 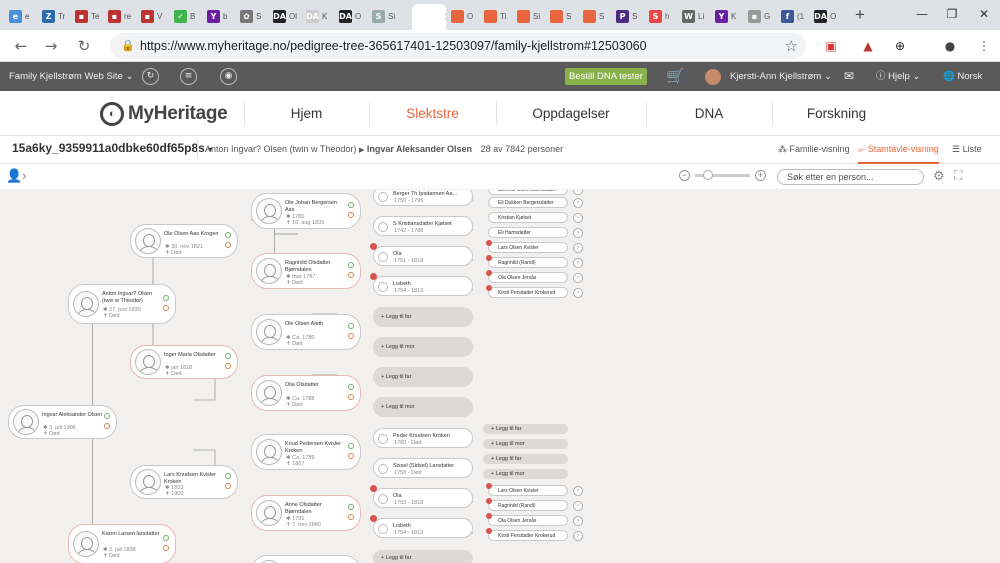 I want to click on tasks-icon: ≡, so click(x=188, y=76).